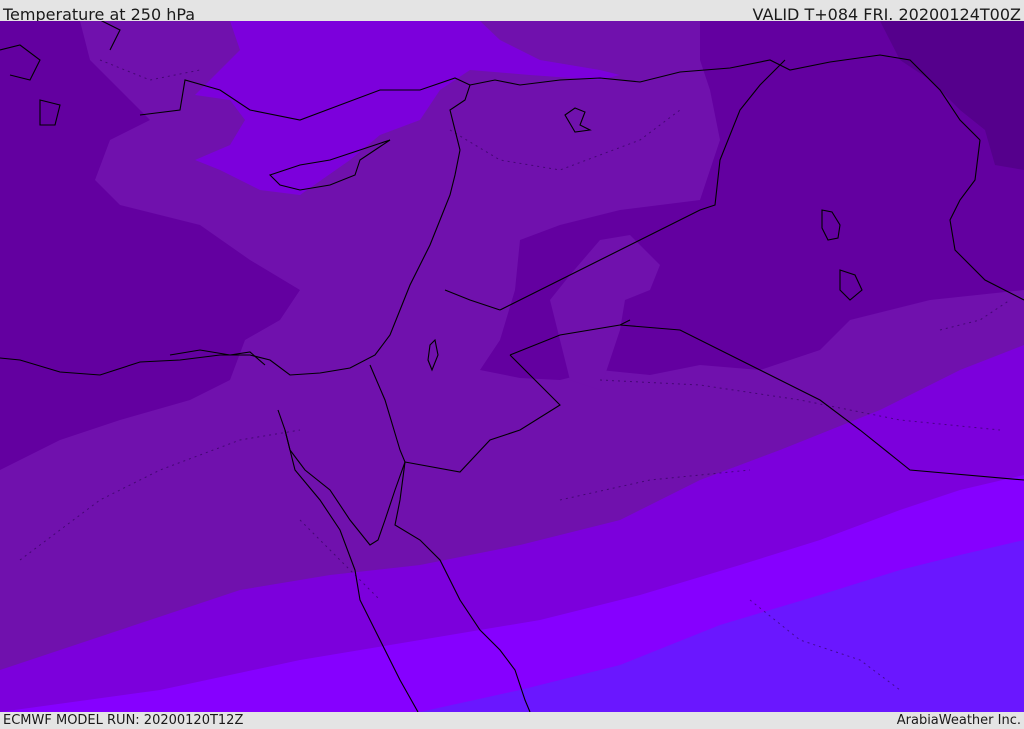 This screenshot has height=729, width=1024. Describe the element at coordinates (958, 720) in the screenshot. I see `credit-label: ArabiaWeather Inc.` at that location.